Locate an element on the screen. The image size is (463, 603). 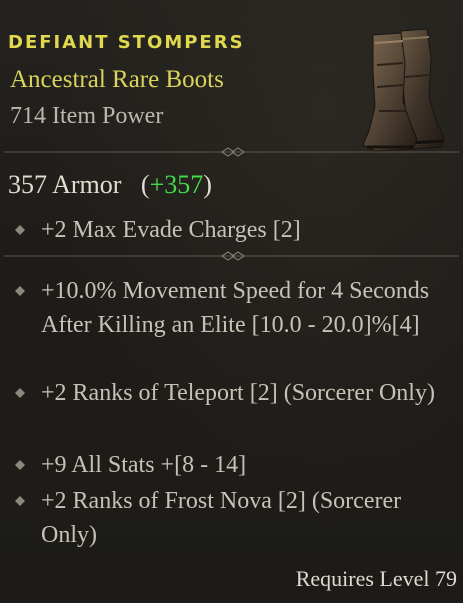
item-name: DEFIANT STOMPERS is located at coordinates (126, 42).